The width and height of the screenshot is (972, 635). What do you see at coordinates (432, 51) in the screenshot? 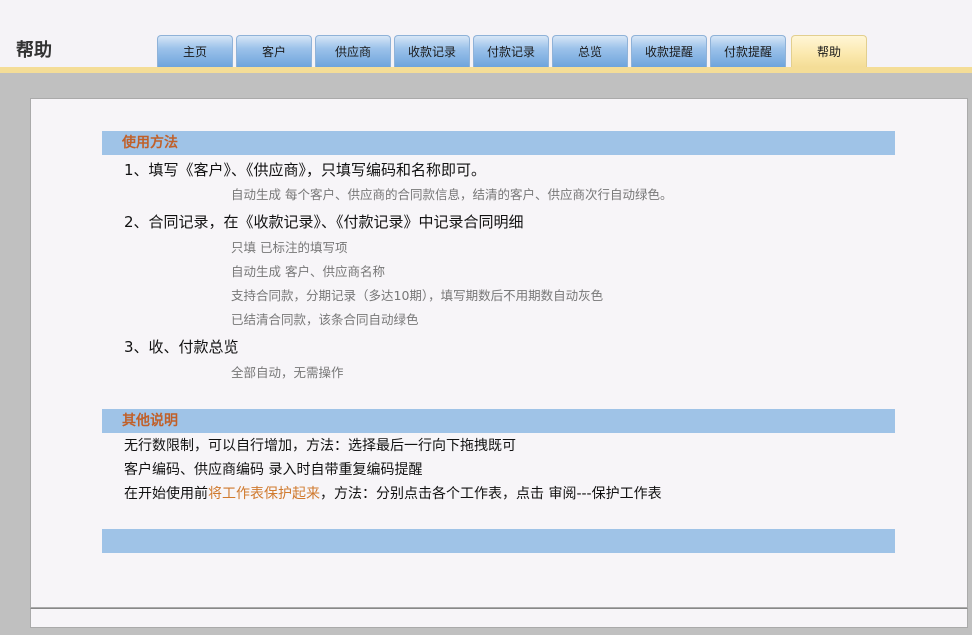
I see `tab-receipt-records: 收款记录` at bounding box center [432, 51].